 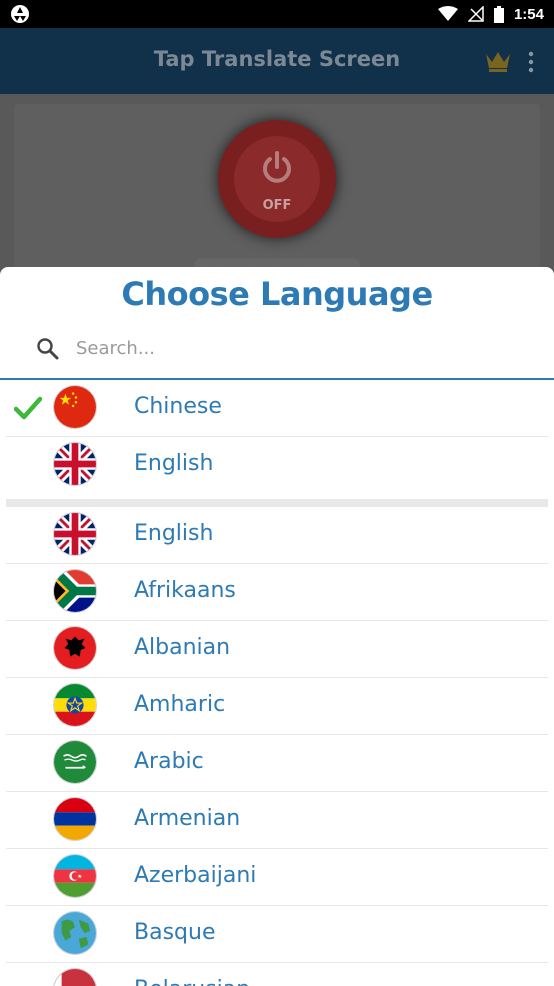 What do you see at coordinates (75, 591) in the screenshot?
I see `south-africa-flag-icon` at bounding box center [75, 591].